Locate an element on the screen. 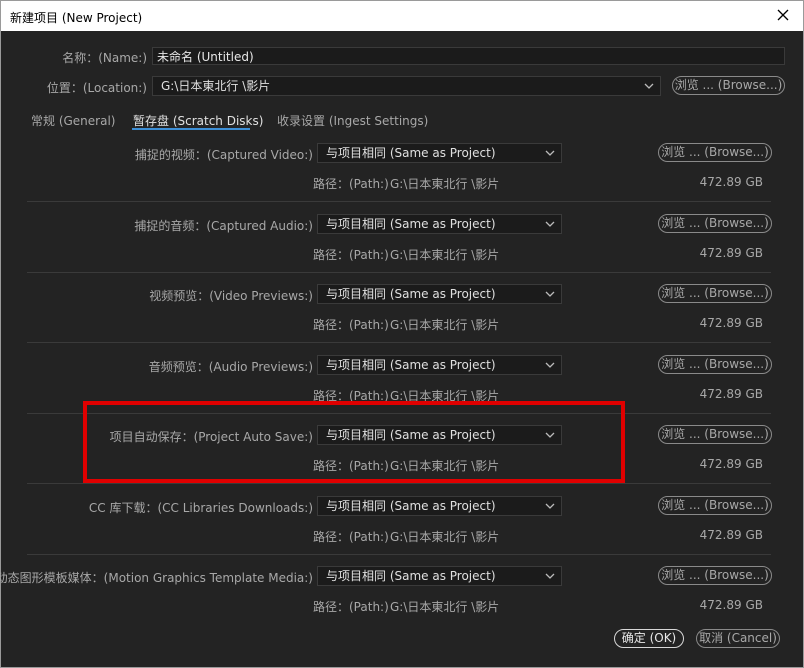 This screenshot has width=804, height=668. row-label: 捕捉的音频：(Captured Audio:) is located at coordinates (223, 225).